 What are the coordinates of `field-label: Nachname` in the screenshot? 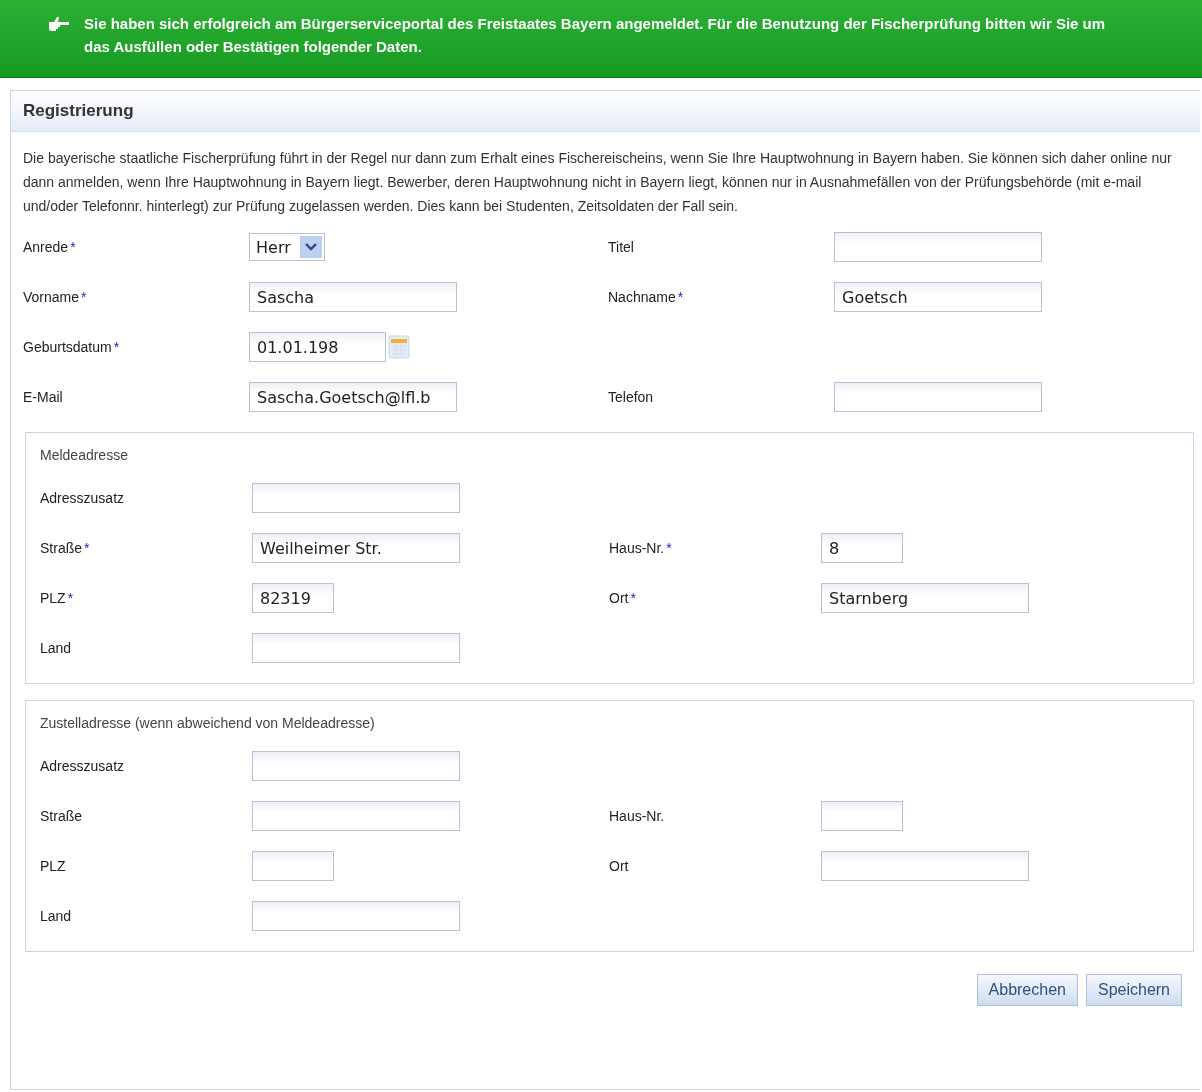 It's located at (642, 297).